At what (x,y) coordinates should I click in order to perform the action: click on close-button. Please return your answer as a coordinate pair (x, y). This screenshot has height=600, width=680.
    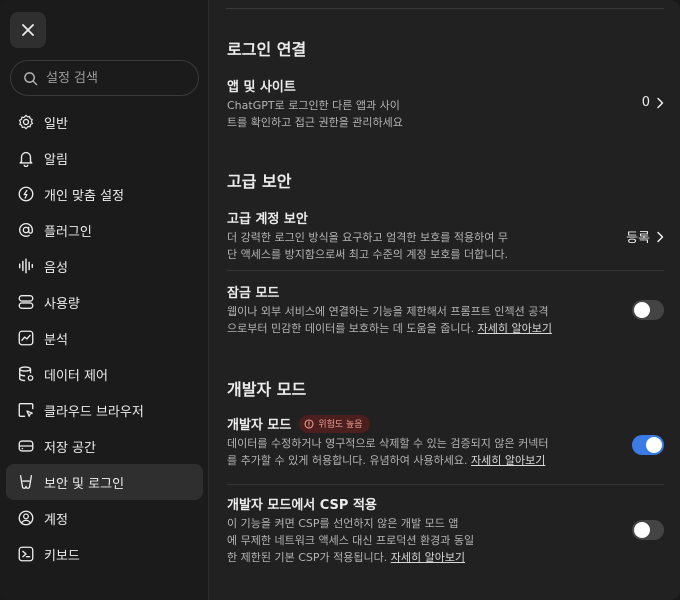
    Looking at the image, I should click on (28, 30).